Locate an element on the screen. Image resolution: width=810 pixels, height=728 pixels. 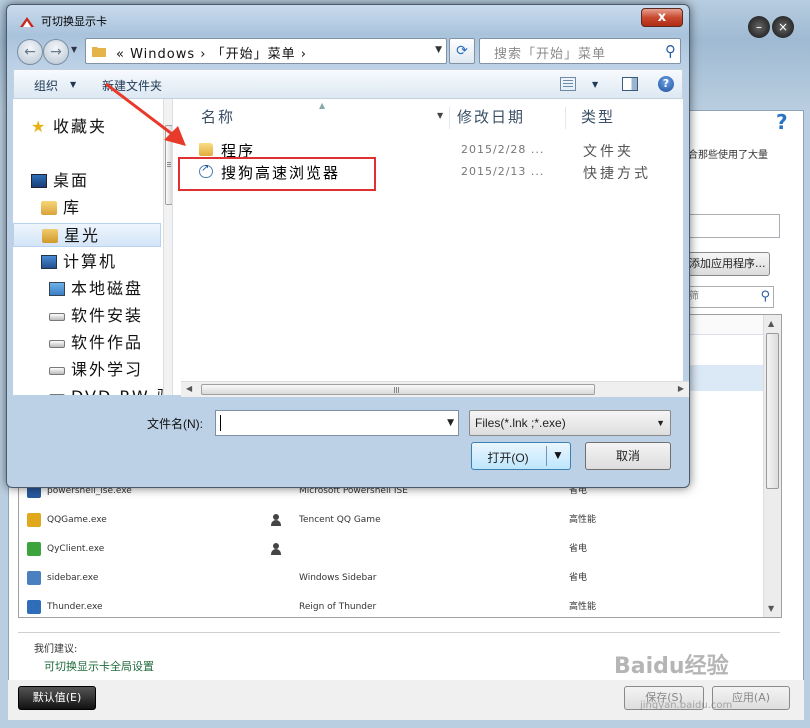
background-input is located at coordinates (734, 226).